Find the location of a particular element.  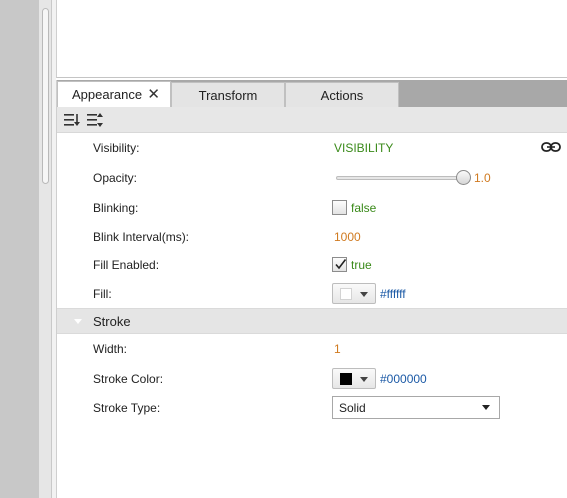

stroke-section-title: Stroke is located at coordinates (112, 321).